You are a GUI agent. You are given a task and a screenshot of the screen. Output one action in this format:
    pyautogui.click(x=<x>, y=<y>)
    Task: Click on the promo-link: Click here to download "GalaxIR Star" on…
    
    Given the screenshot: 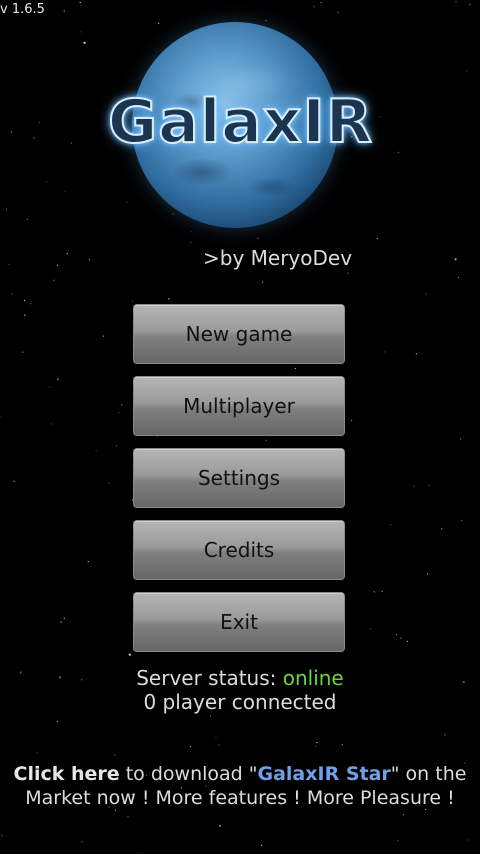 What is the action you would take?
    pyautogui.click(x=240, y=786)
    